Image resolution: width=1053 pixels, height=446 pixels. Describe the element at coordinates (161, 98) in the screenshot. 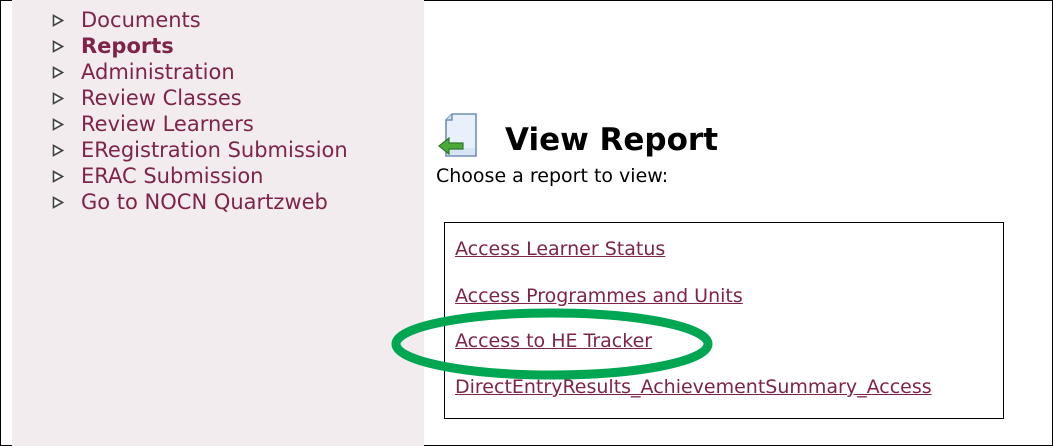

I see `sidebar-item-label: Review Classes` at that location.